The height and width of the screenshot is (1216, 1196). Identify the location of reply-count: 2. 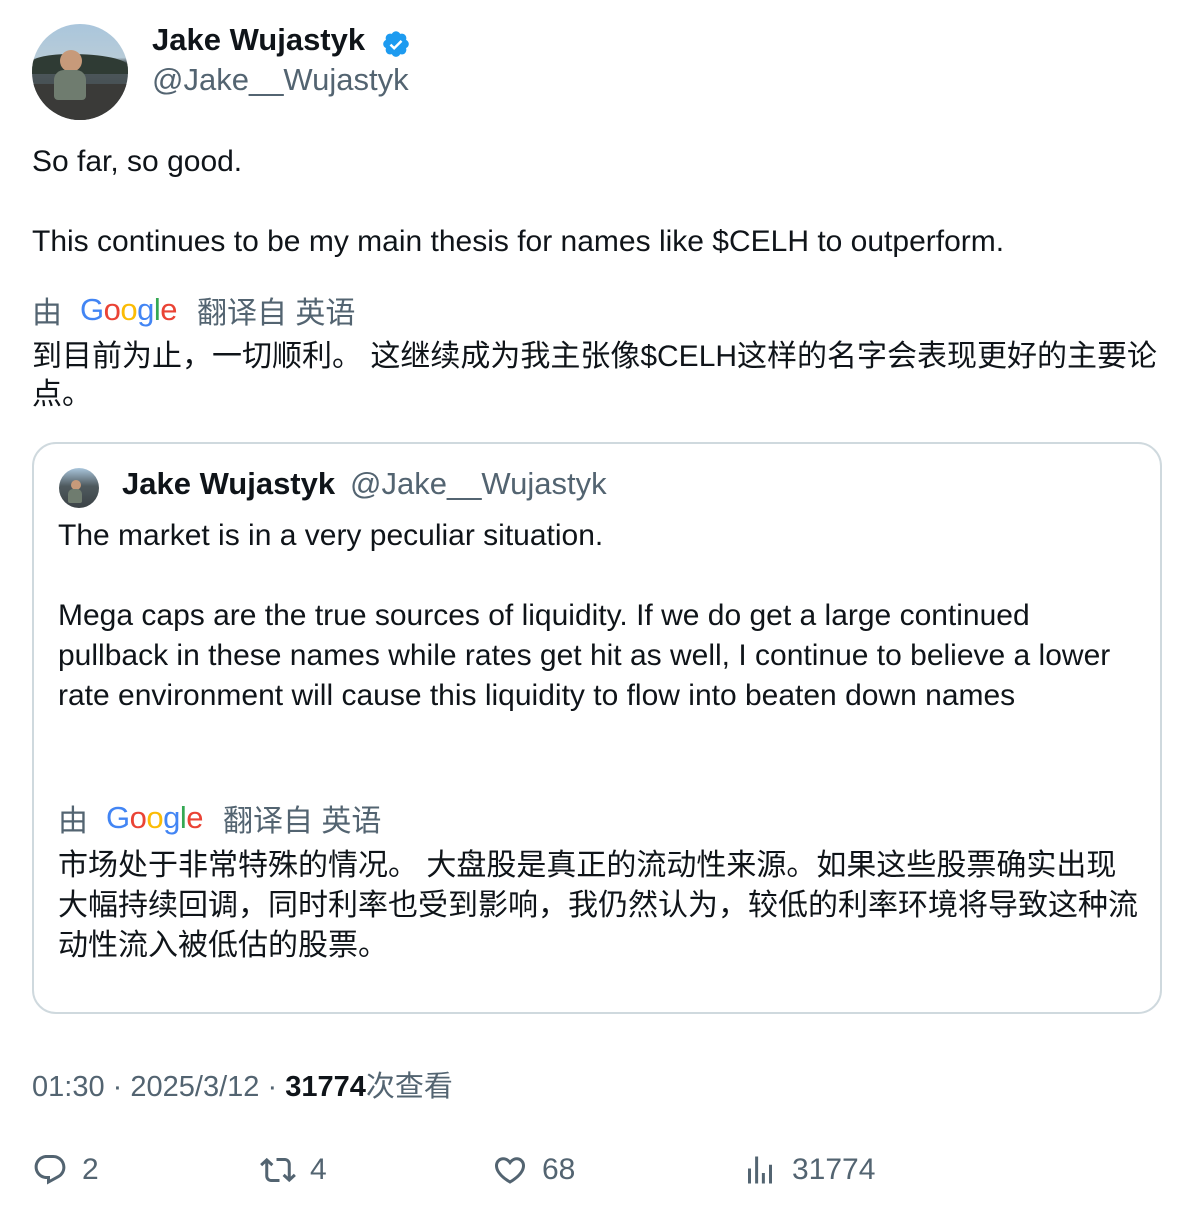
(90, 1169).